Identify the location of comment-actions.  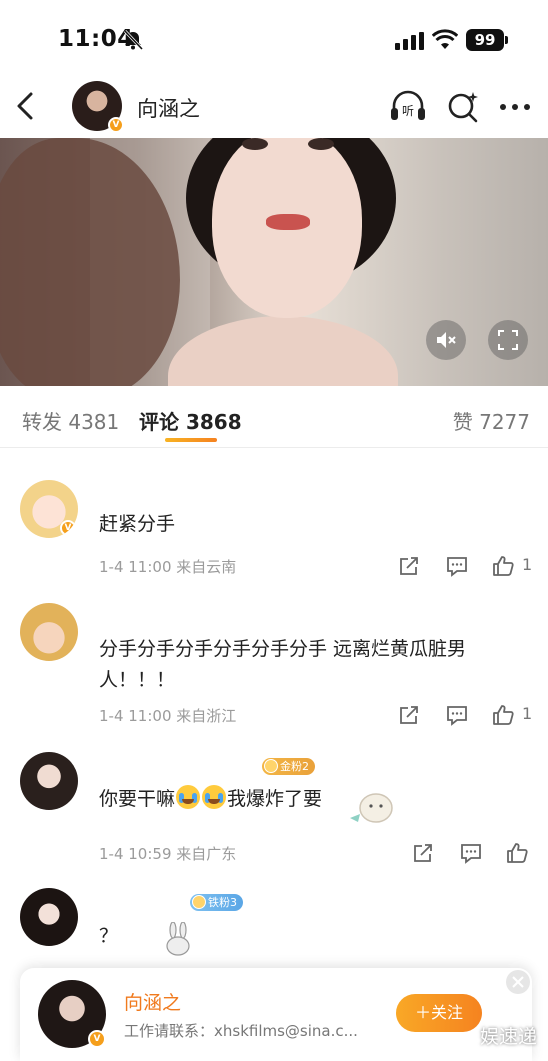
(480, 854).